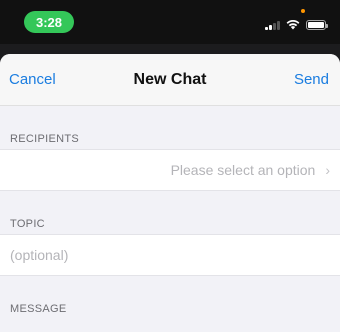 The height and width of the screenshot is (332, 340). I want to click on send-button: Send, so click(311, 79).